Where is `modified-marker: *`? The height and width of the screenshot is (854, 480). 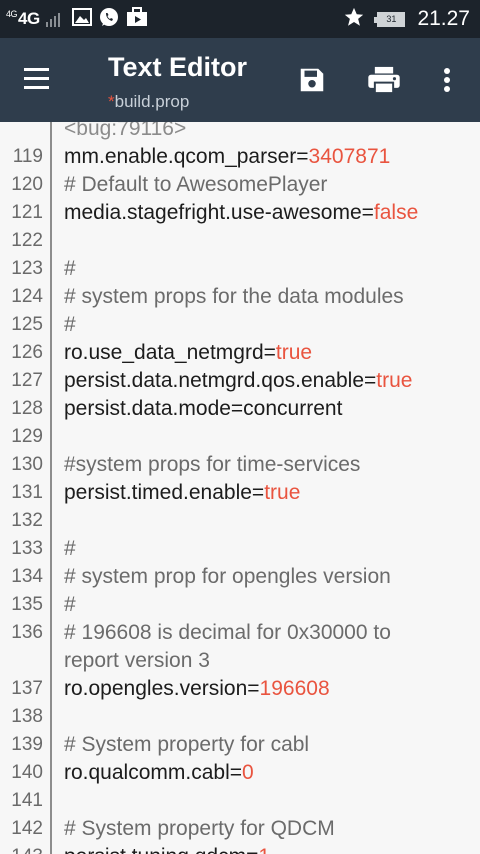
modified-marker: * is located at coordinates (111, 101).